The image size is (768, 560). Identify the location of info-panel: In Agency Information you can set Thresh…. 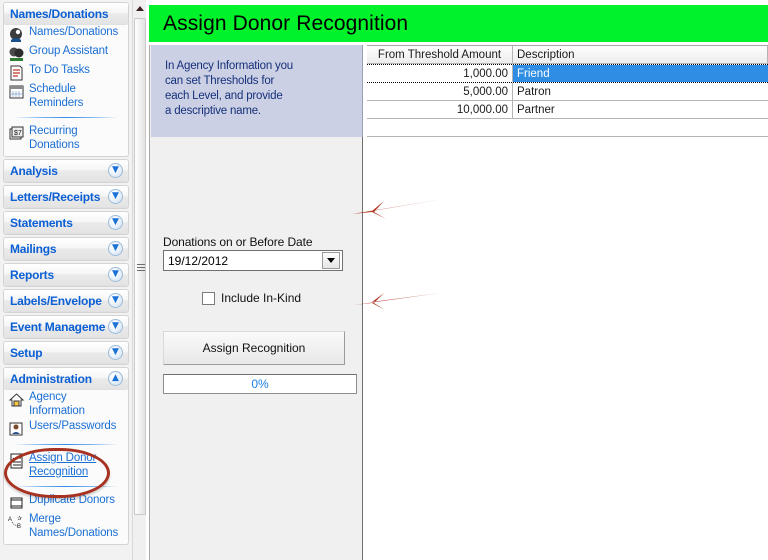
(257, 91).